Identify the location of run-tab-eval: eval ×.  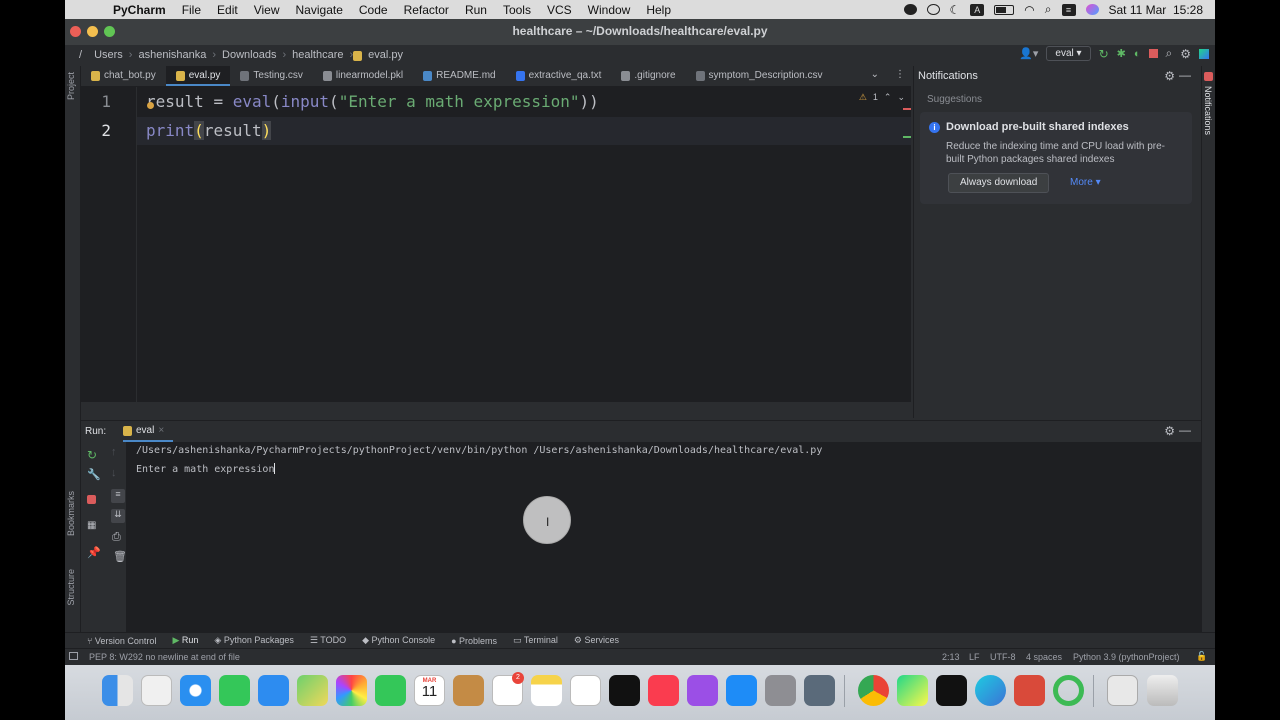
(143, 430).